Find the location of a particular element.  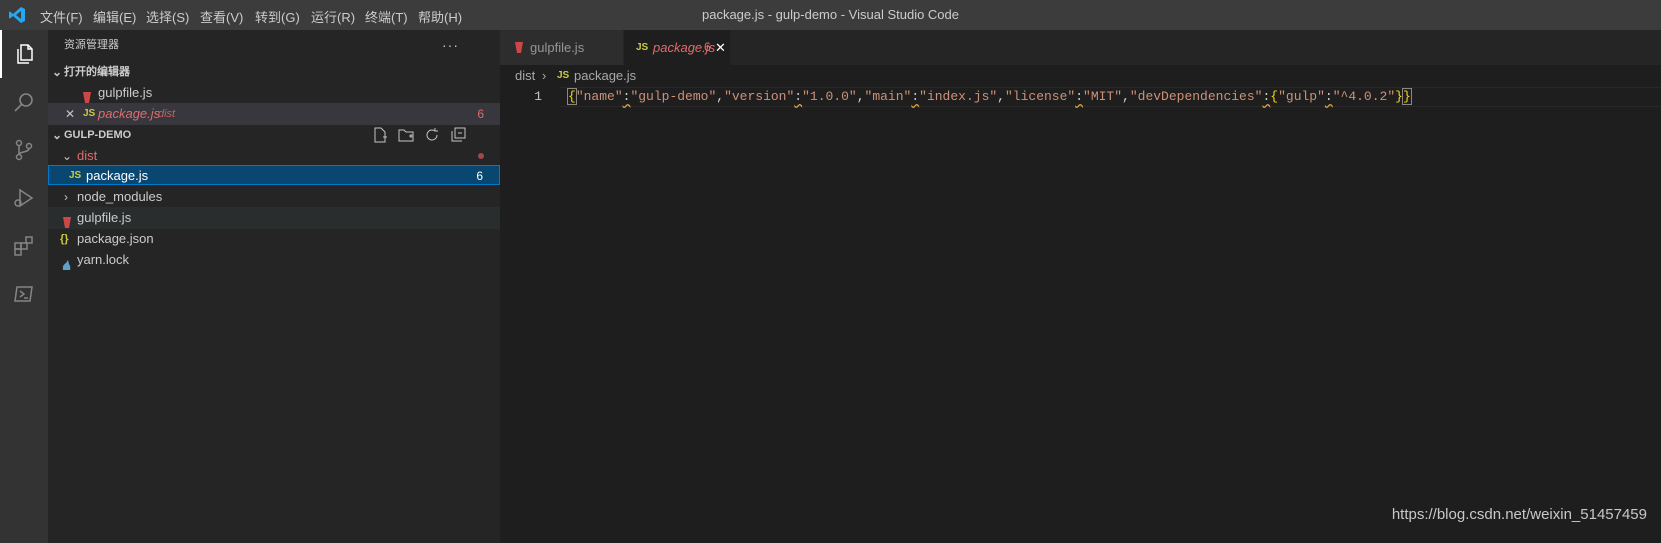

explorer-icon is located at coordinates (24, 54).